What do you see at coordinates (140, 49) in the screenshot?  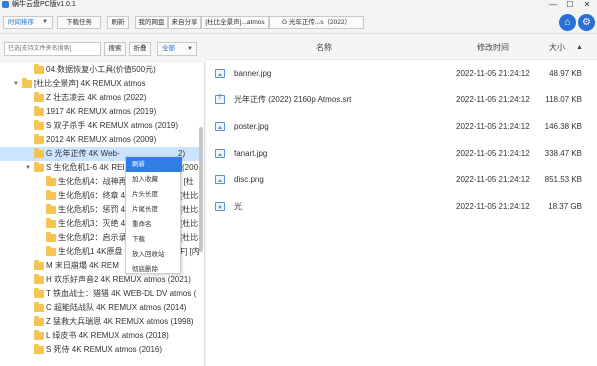 I see `collapse-button: 折叠` at bounding box center [140, 49].